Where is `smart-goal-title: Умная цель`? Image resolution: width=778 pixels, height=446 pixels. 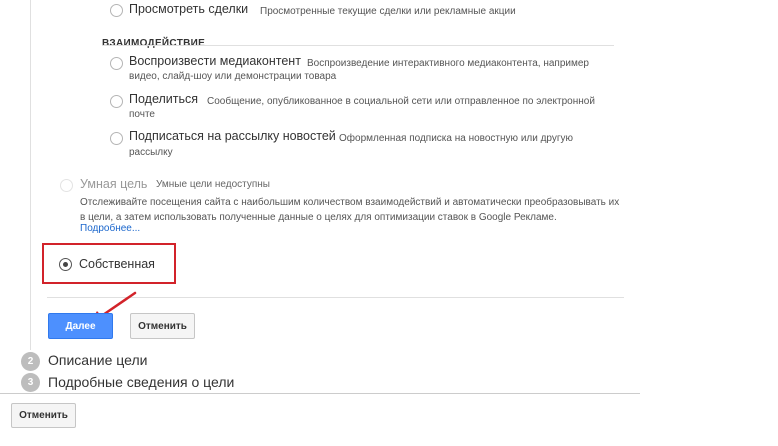
smart-goal-title: Умная цель is located at coordinates (114, 184).